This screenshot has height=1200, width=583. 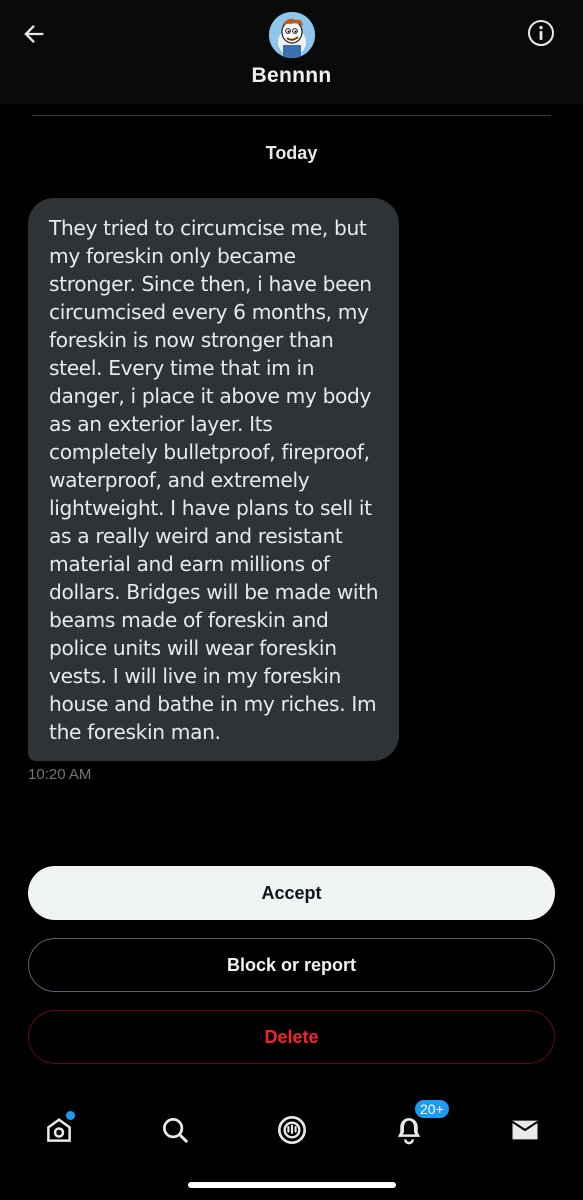 I want to click on tab-notifications: 20+, so click(x=416, y=1128).